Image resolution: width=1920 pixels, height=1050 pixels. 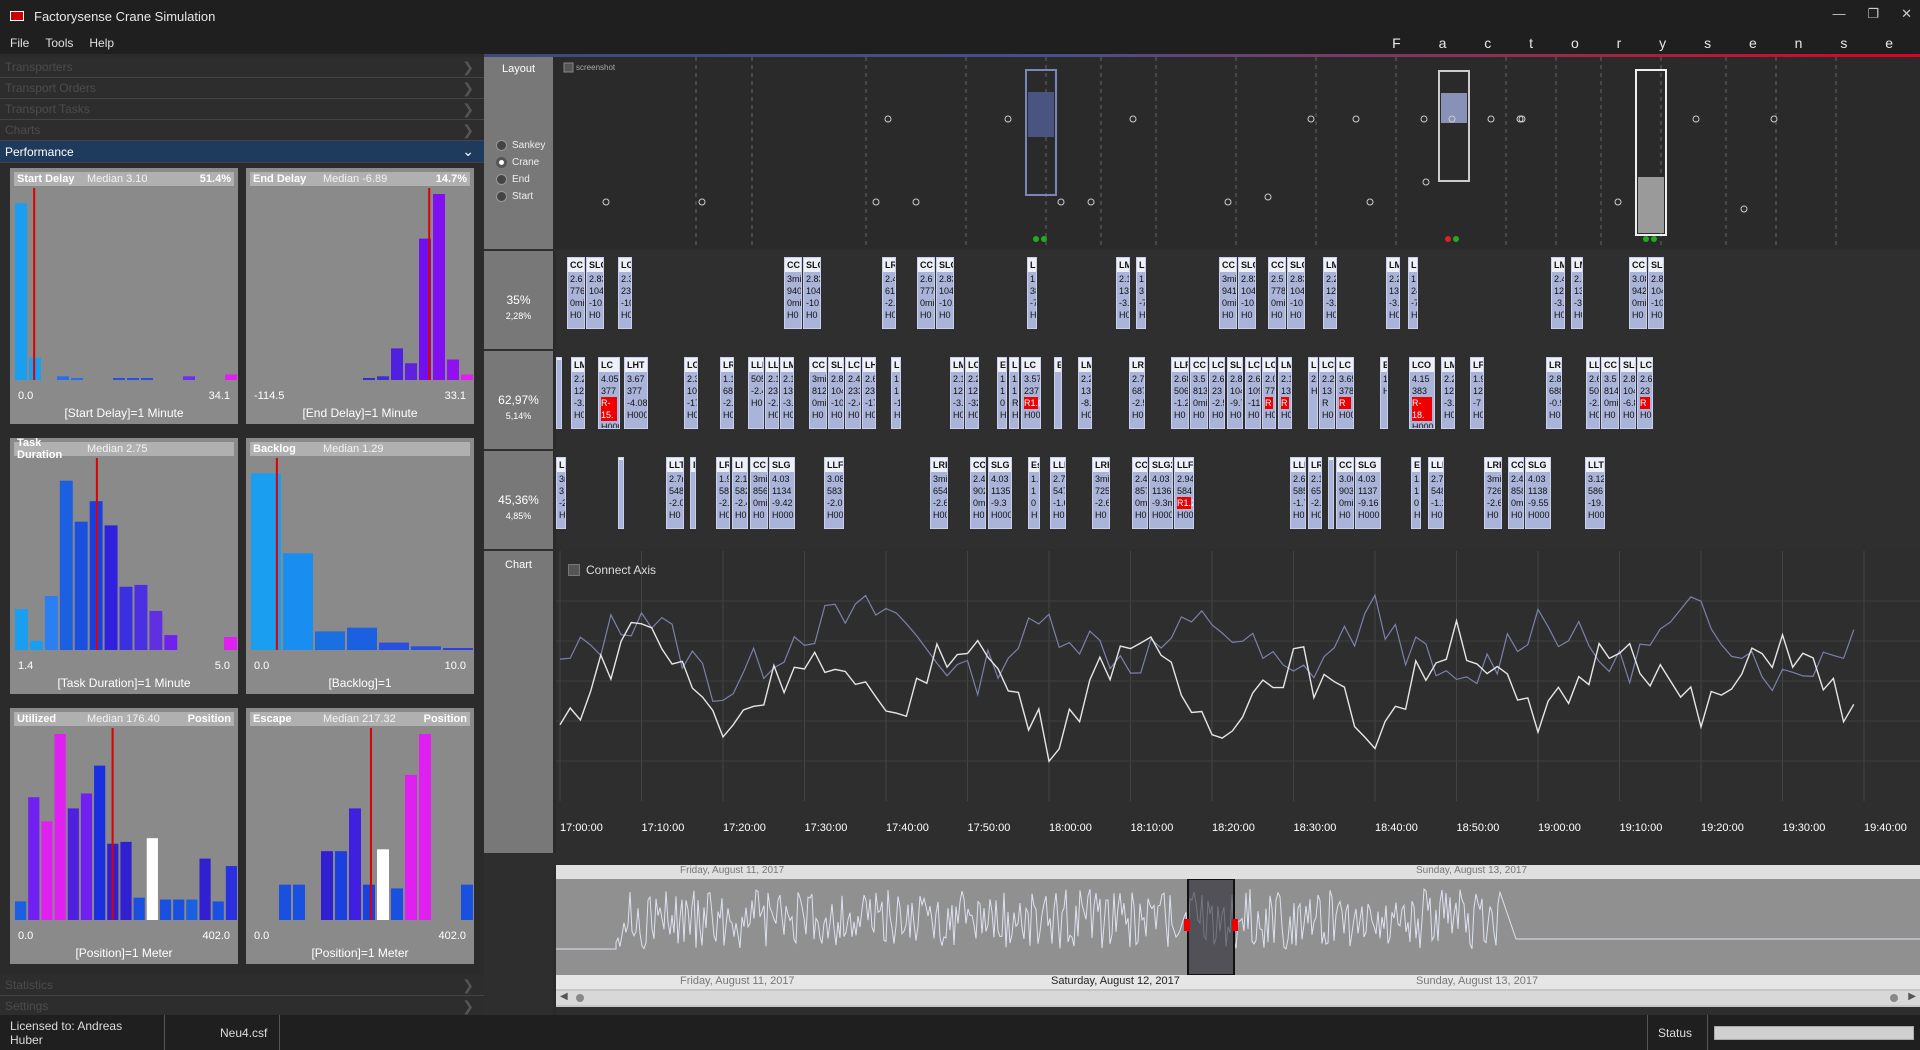 What do you see at coordinates (1014, 393) in the screenshot?
I see `task-card: LI1.01RH` at bounding box center [1014, 393].